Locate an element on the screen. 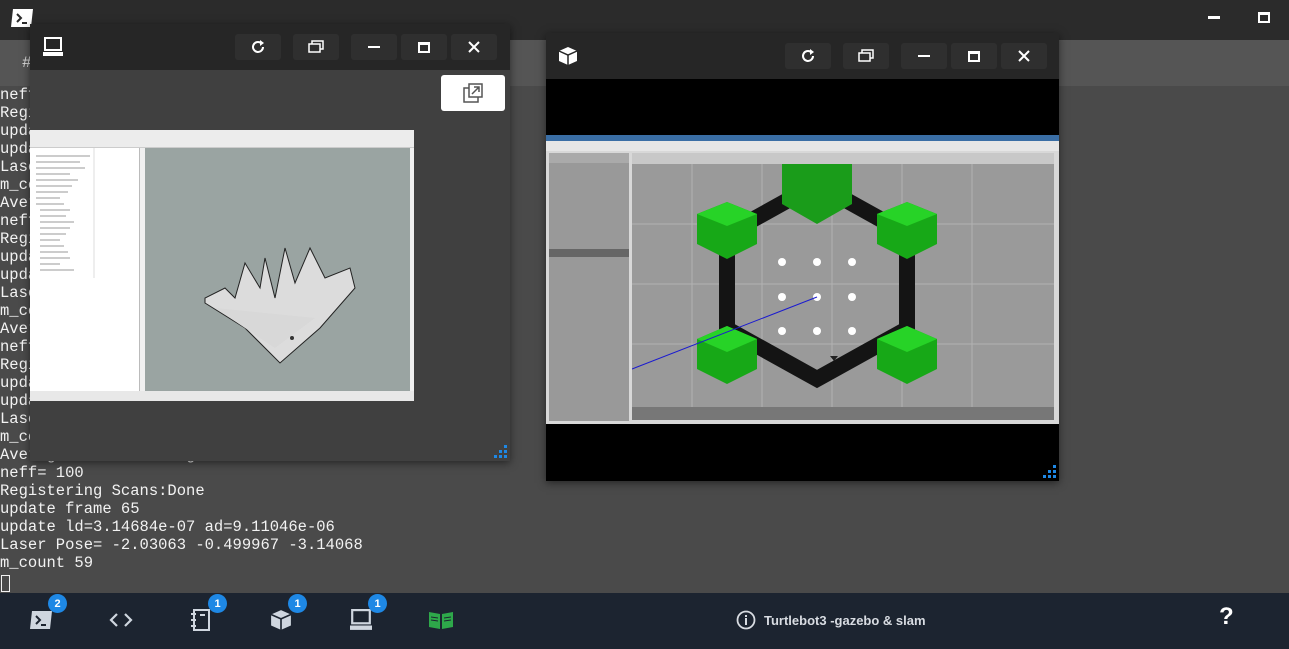  gazebo-scene is located at coordinates (842, 285).